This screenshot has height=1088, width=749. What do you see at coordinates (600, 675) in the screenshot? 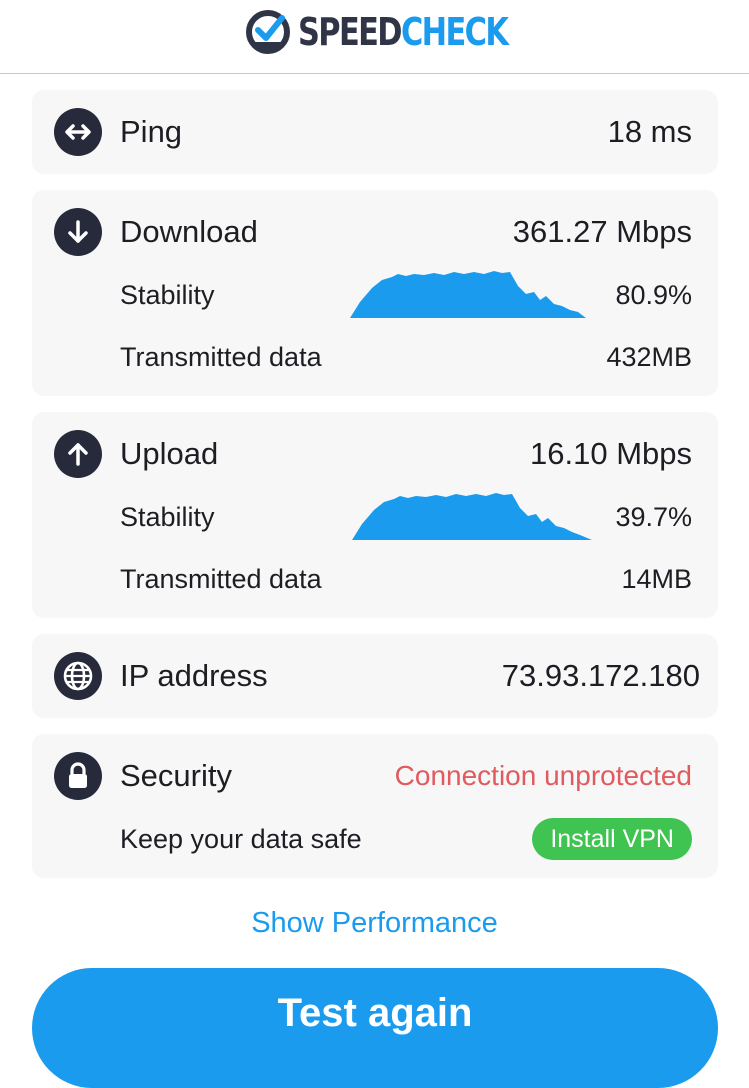
I see `ip-address-value: 73.93.172.180` at bounding box center [600, 675].